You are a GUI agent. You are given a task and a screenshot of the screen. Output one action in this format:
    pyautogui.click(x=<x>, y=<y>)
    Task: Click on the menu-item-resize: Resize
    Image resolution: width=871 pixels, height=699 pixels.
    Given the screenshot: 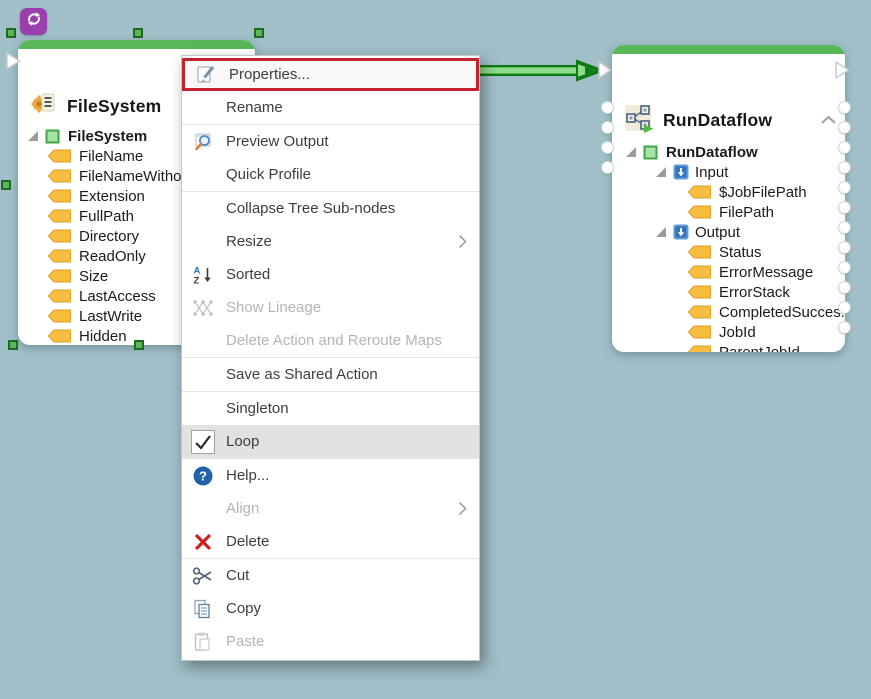 What is the action you would take?
    pyautogui.click(x=330, y=241)
    